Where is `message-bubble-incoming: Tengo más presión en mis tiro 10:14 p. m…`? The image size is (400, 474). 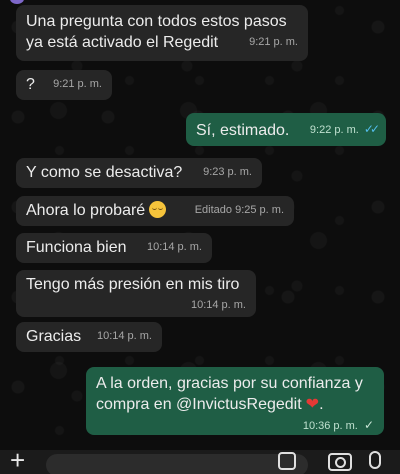
message-bubble-incoming: Tengo más presión en mis tiro 10:14 p. m… is located at coordinates (136, 293).